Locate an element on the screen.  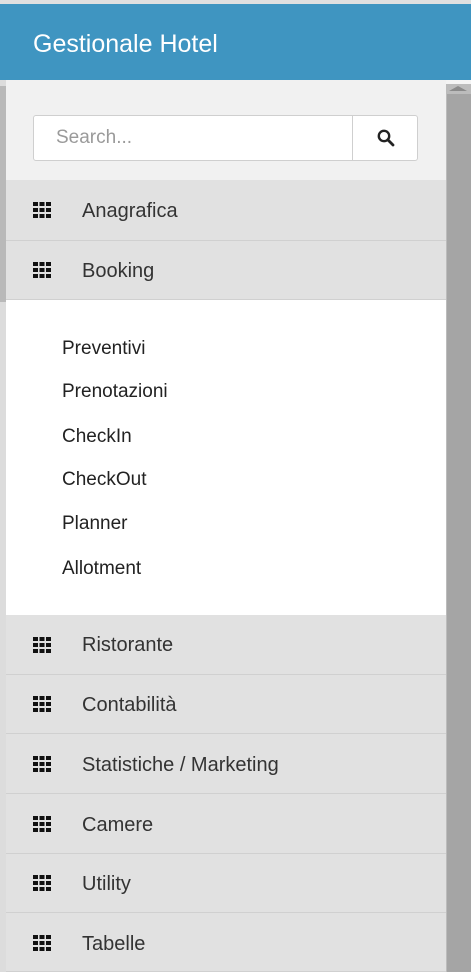
menu-item-utility: Utility is located at coordinates (226, 883).